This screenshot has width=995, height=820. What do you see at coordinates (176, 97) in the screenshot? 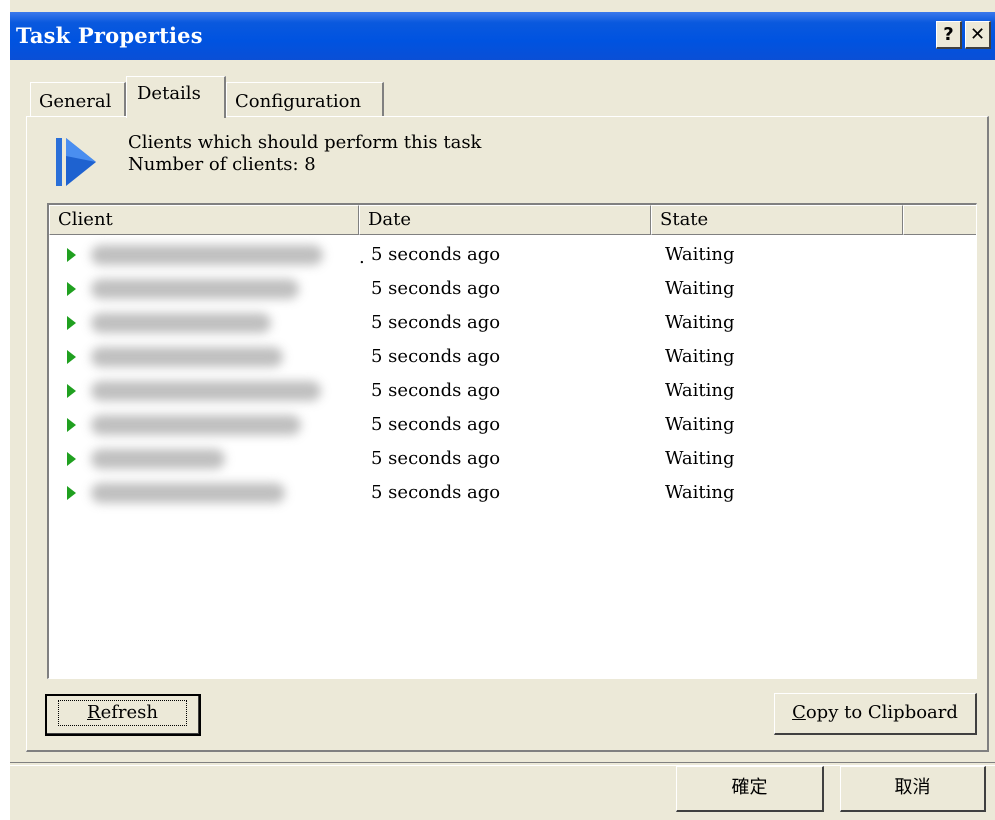
I see `tab-details: Details` at bounding box center [176, 97].